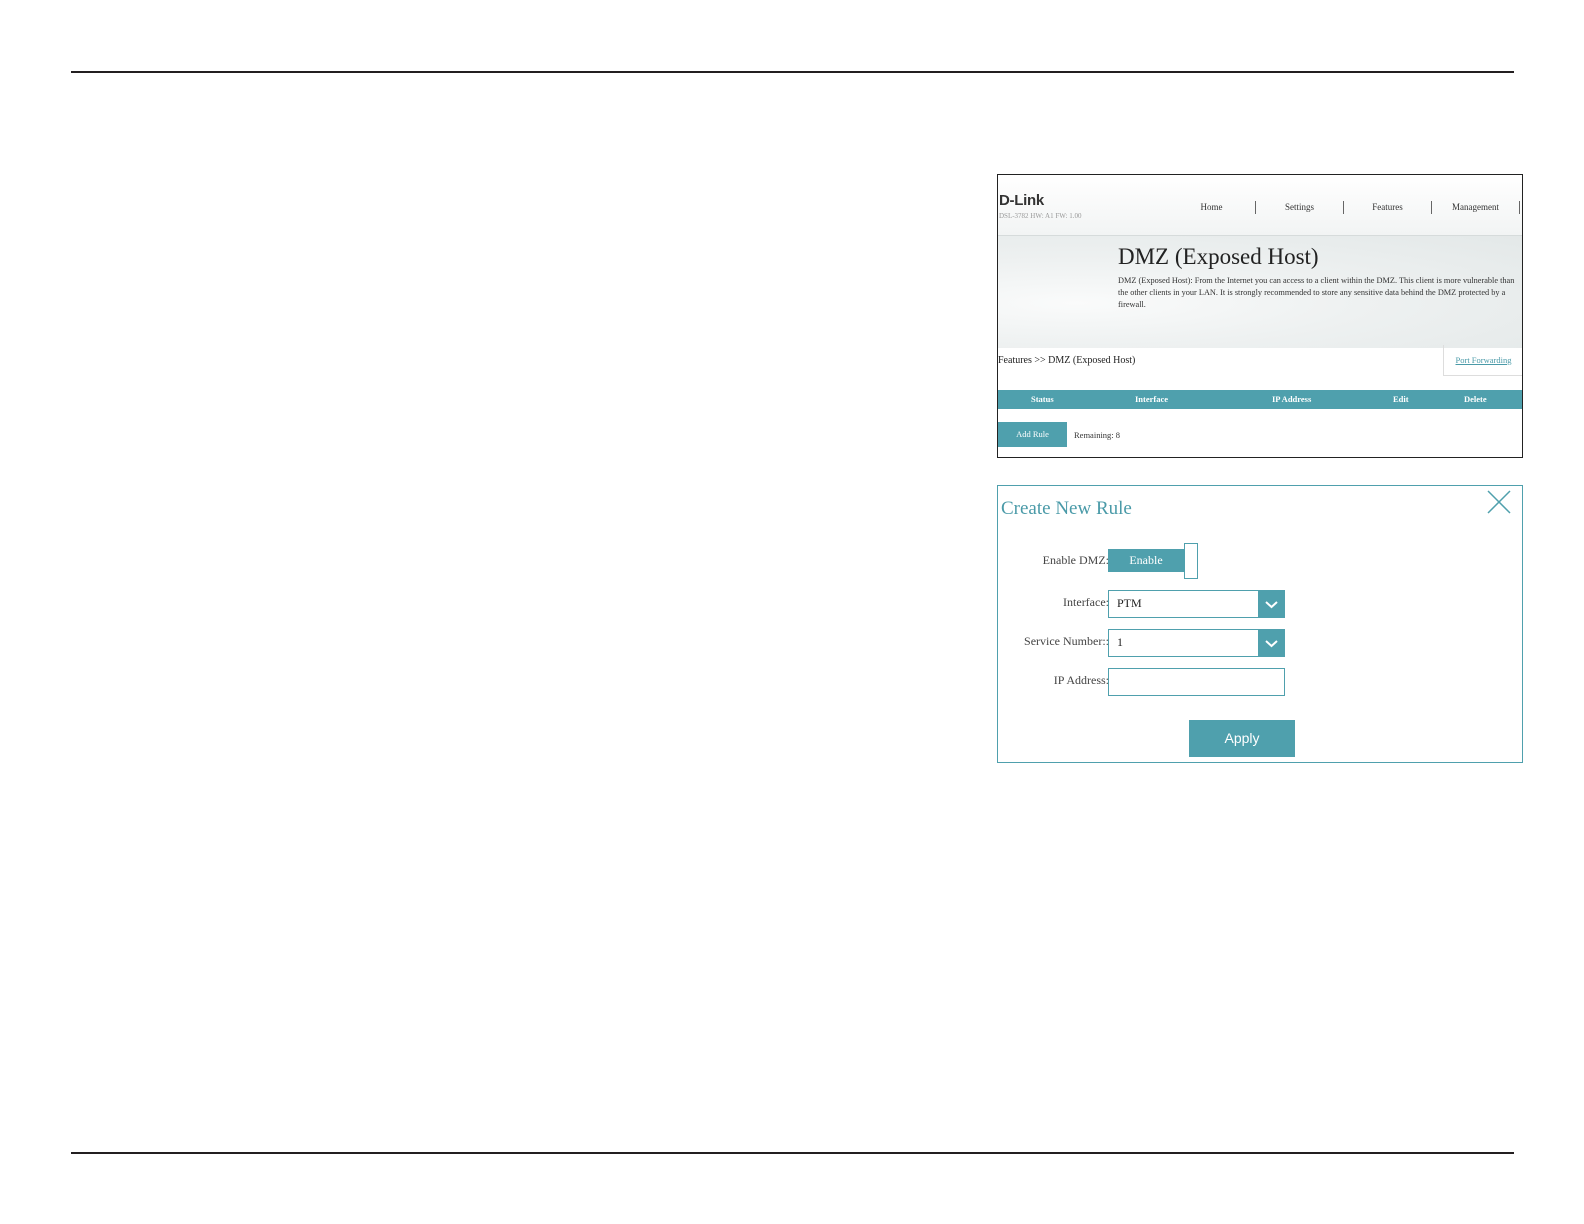  Describe the element at coordinates (1196, 682) in the screenshot. I see `ip-address-input` at that location.